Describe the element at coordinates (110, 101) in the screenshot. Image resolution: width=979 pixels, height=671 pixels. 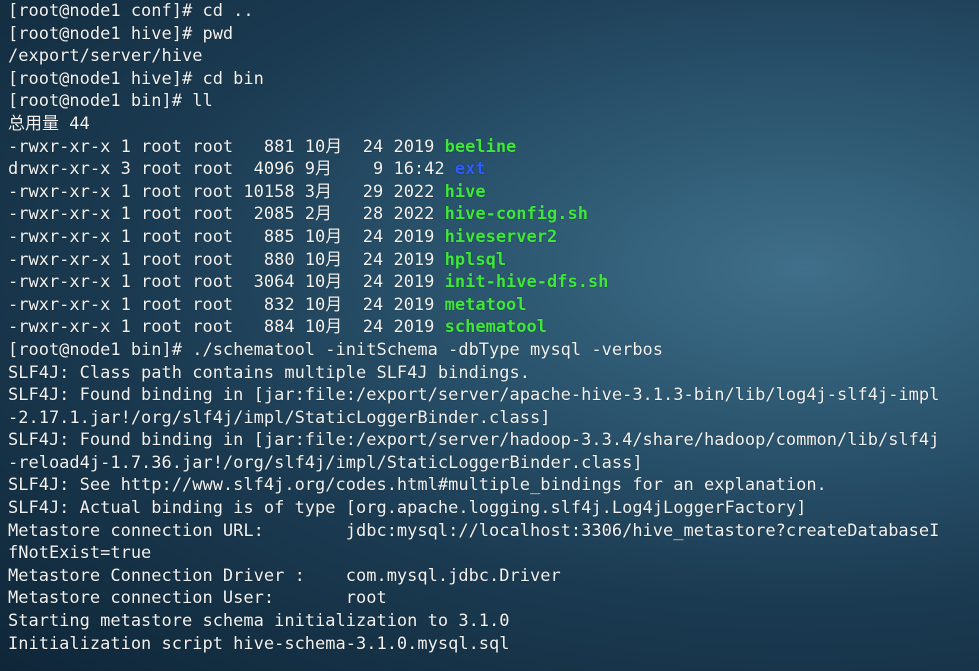
I see `terminal-line: [root@node1 bin]# ll` at that location.